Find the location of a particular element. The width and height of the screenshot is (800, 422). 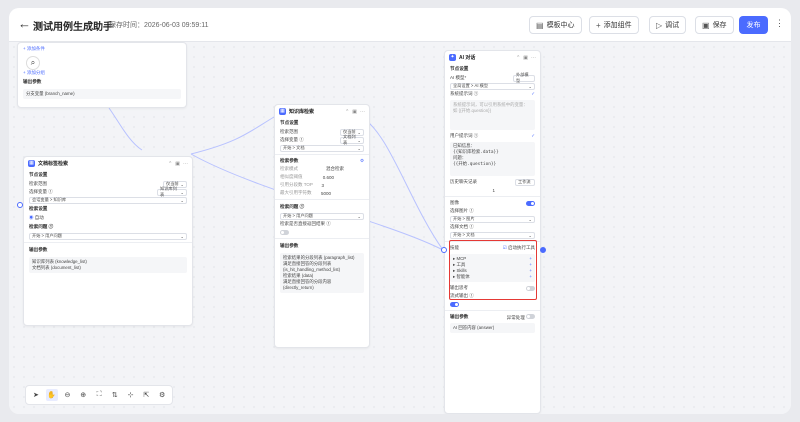

image-select: 开始 > 图片 ⌄ is located at coordinates (492, 219).